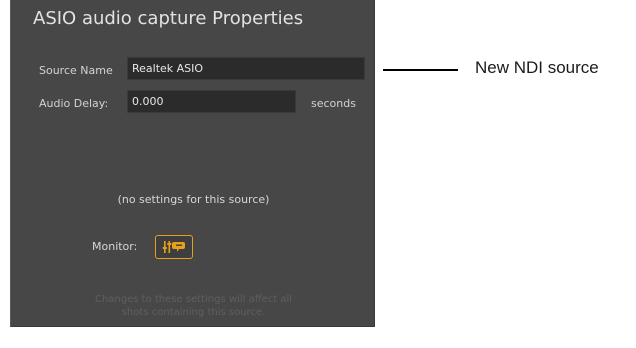  Describe the element at coordinates (420, 70) in the screenshot. I see `callout-leader-line` at that location.